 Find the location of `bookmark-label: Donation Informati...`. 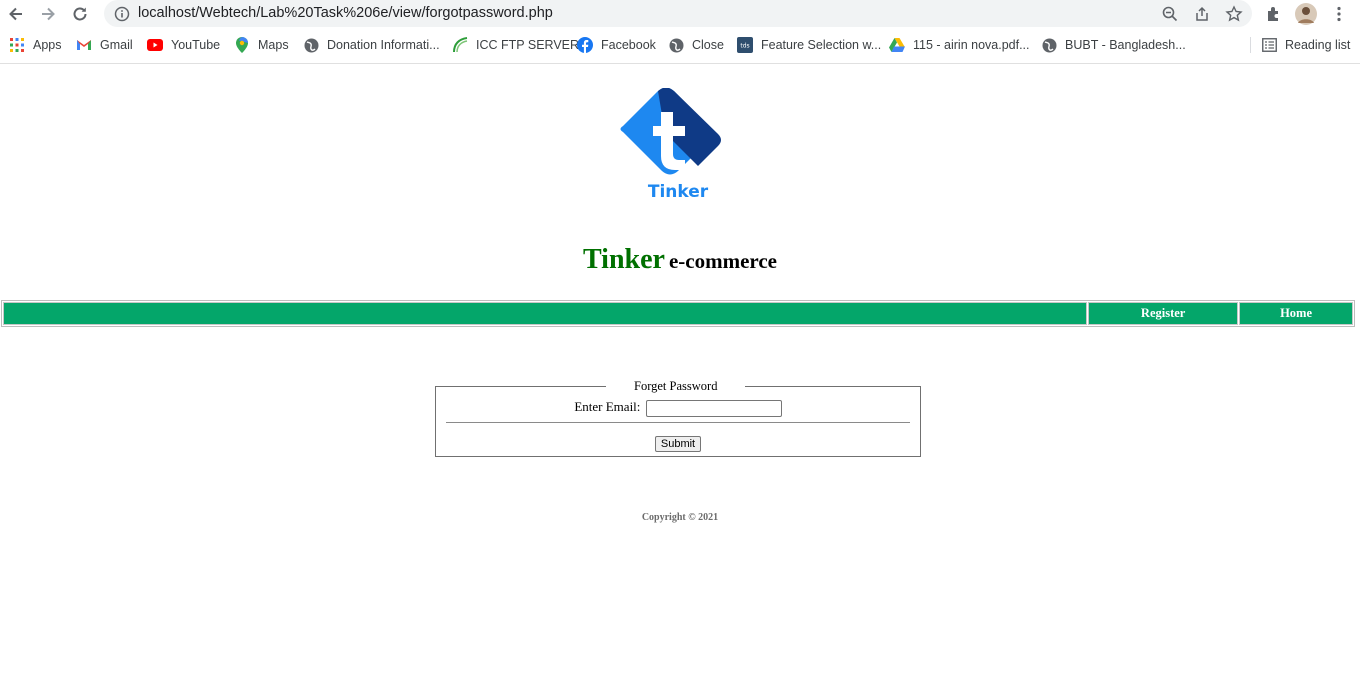

bookmark-label: Donation Informati... is located at coordinates (383, 45).